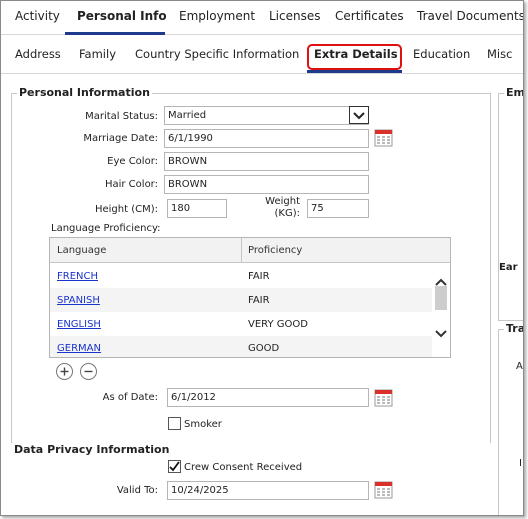 Image resolution: width=528 pixels, height=519 pixels. Describe the element at coordinates (181, 208) in the screenshot. I see `height-value: 180` at that location.